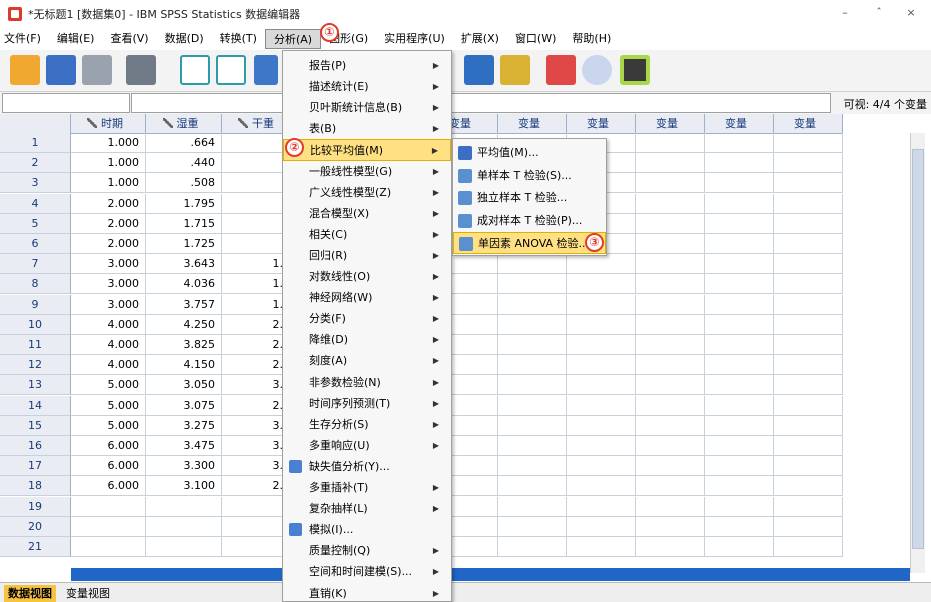 This screenshot has width=931, height=602. What do you see at coordinates (184, 124) in the screenshot?
I see `column-header: 湿重` at bounding box center [184, 124].